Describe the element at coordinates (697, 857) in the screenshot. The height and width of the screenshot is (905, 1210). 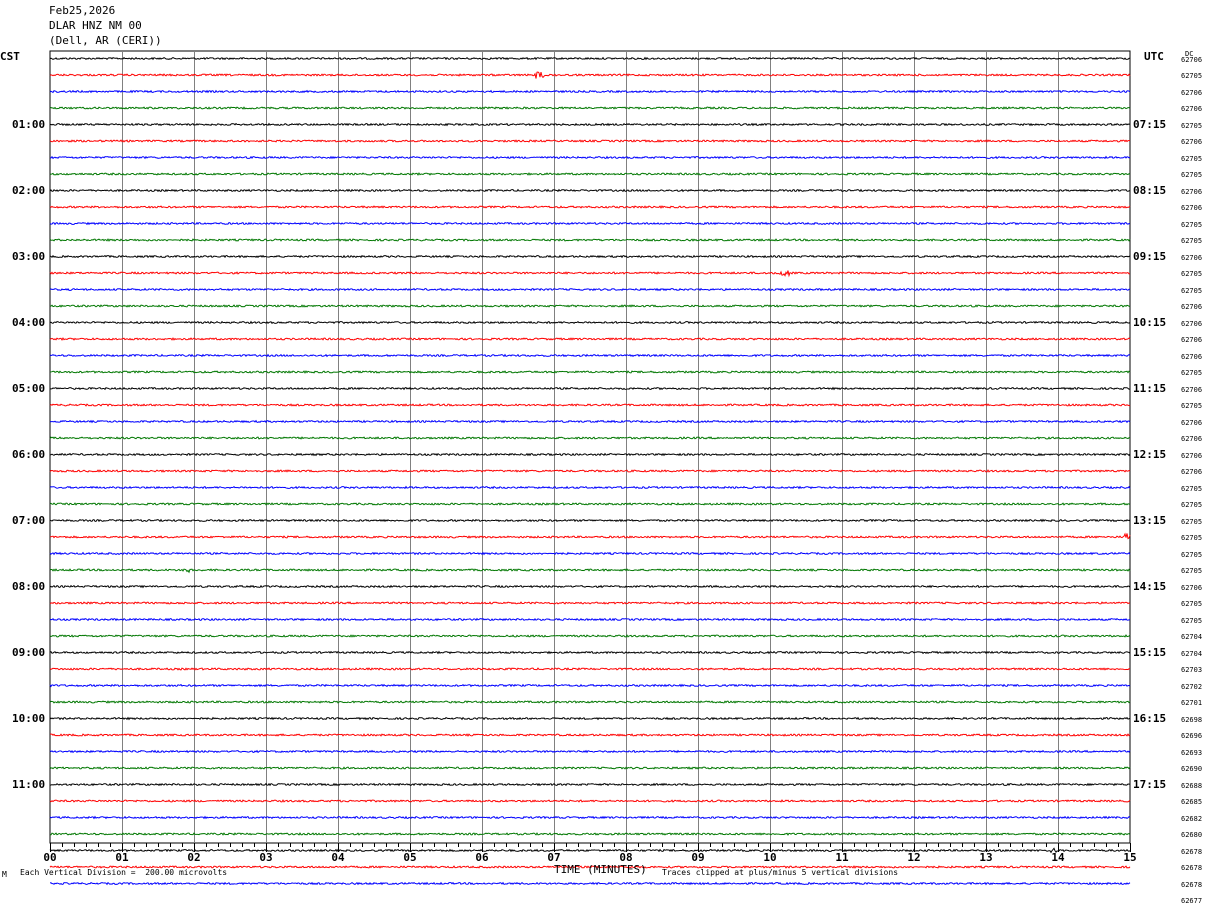
I see `x-tick-label: 09` at that location.